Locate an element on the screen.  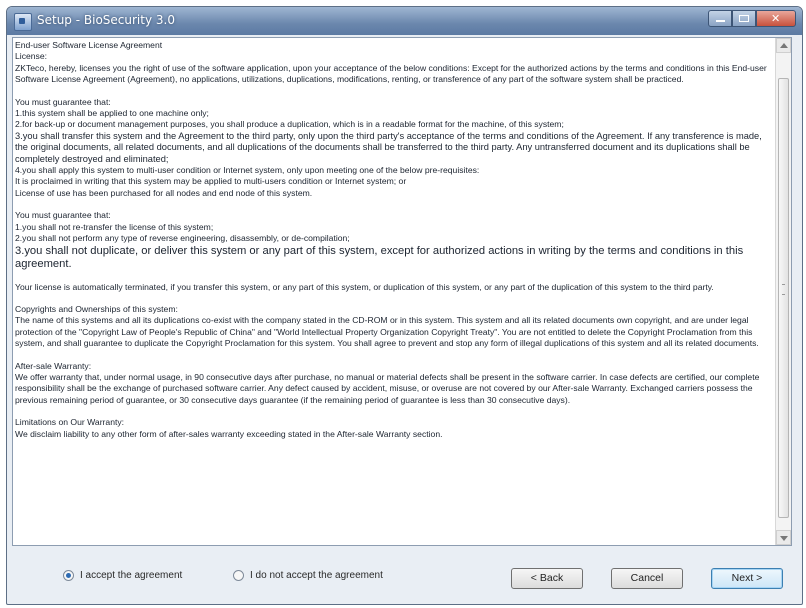
maximize-button is located at coordinates (744, 18).